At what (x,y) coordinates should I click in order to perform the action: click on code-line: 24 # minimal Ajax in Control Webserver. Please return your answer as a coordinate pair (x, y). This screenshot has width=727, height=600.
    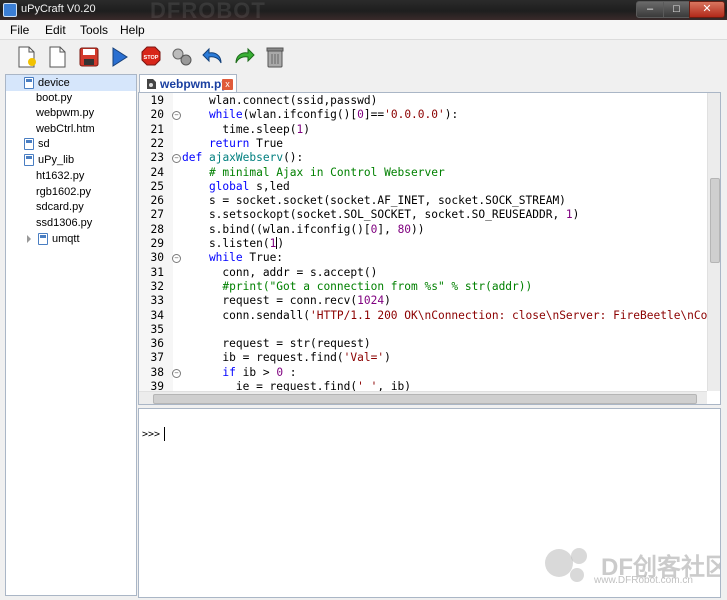
    Looking at the image, I should click on (424, 173).